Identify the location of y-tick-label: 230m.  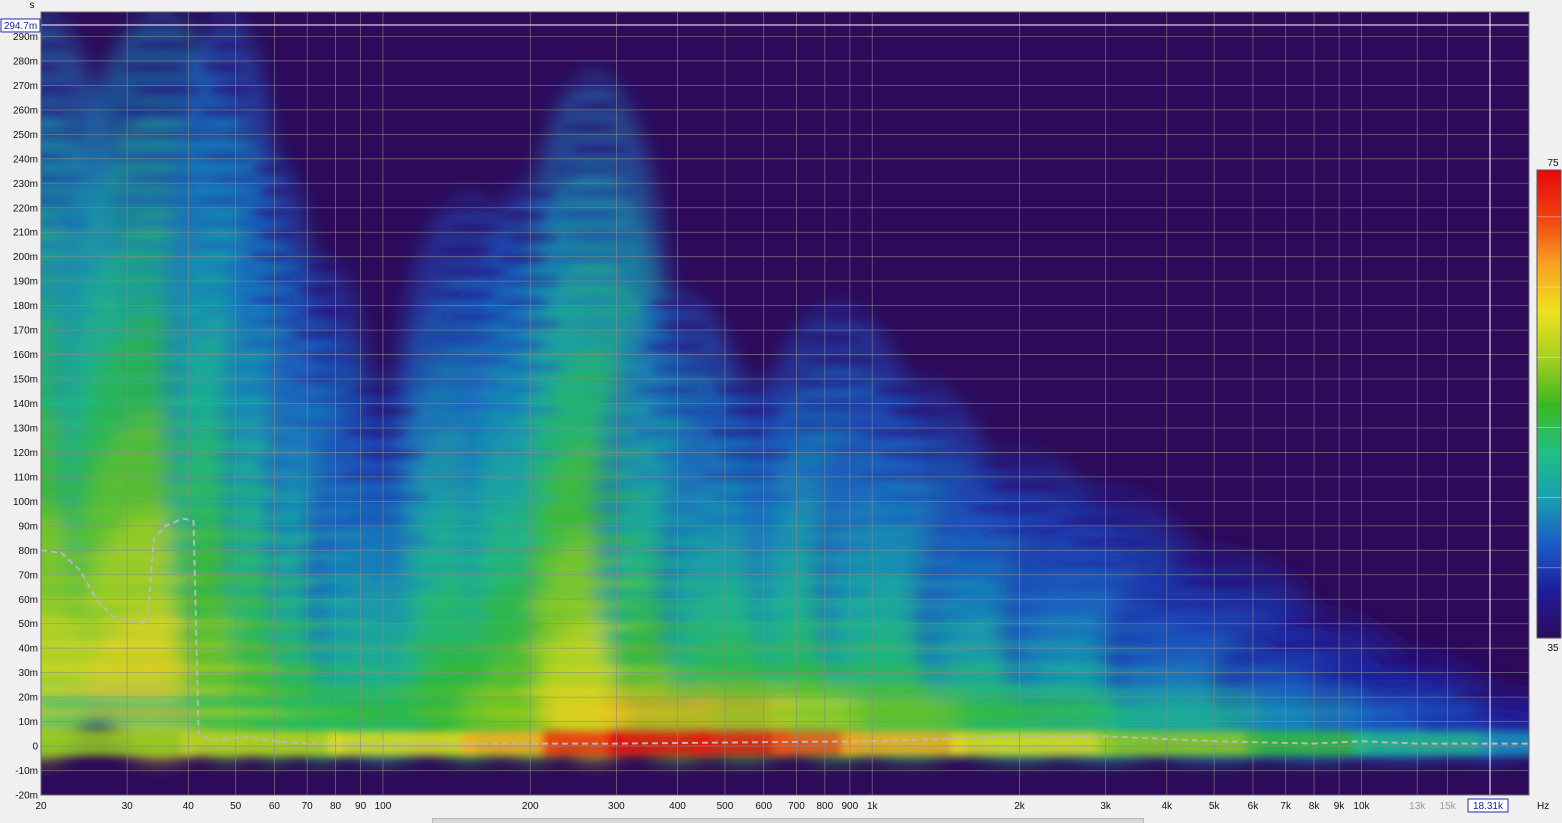
(25, 184).